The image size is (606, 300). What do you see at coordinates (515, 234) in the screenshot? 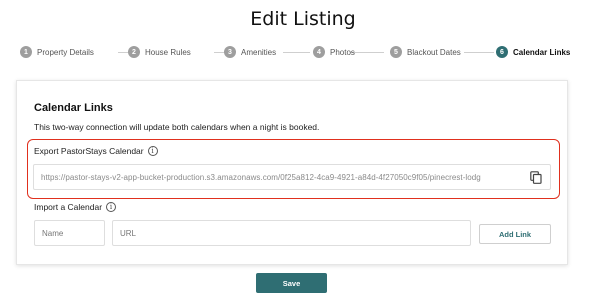
I see `add-link-button: Add Link` at bounding box center [515, 234].